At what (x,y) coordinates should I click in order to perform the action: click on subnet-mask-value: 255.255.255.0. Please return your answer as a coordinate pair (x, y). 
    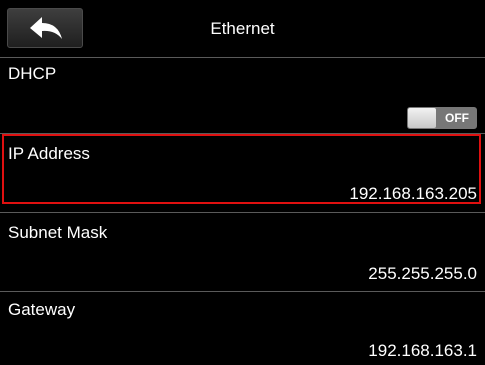
    Looking at the image, I should click on (422, 273).